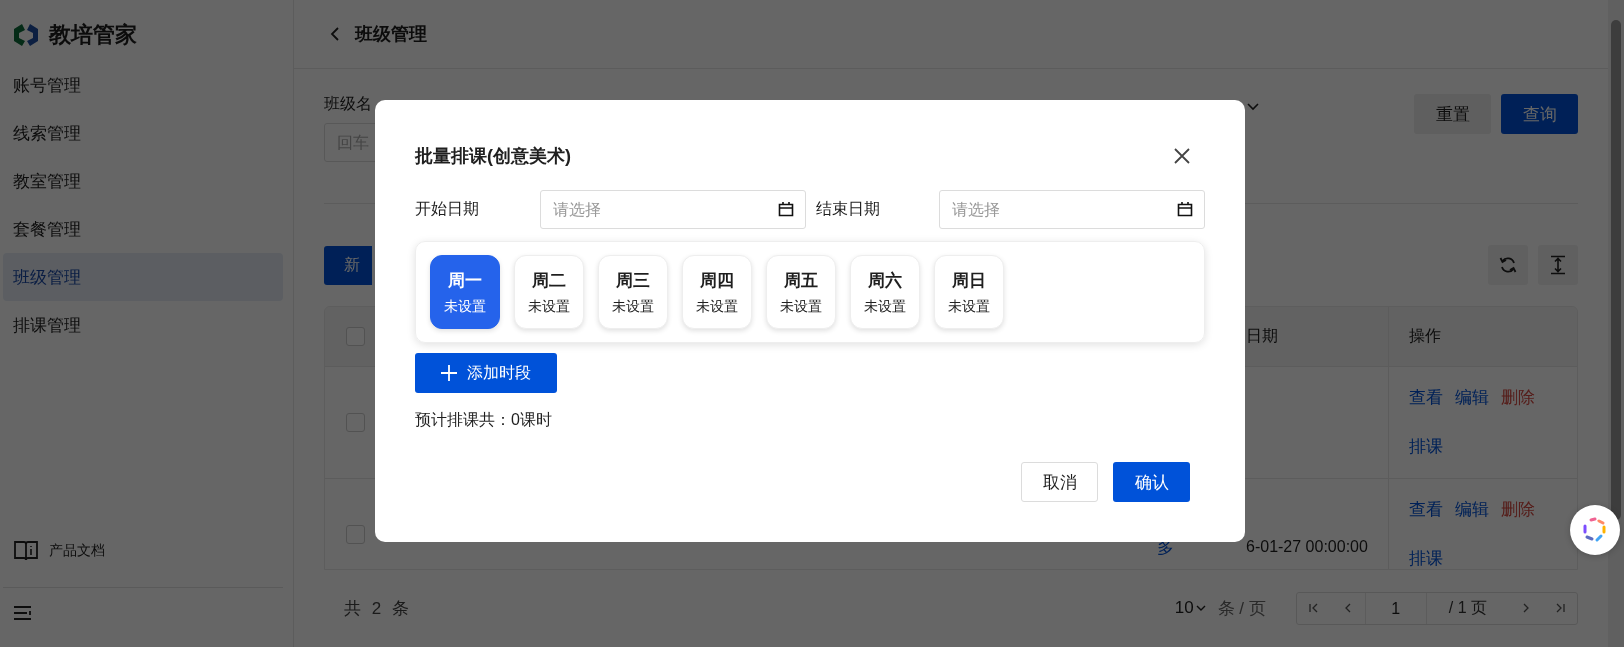 This screenshot has width=1624, height=647. What do you see at coordinates (717, 292) in the screenshot?
I see `weekday-tab: 周四 未设置` at bounding box center [717, 292].